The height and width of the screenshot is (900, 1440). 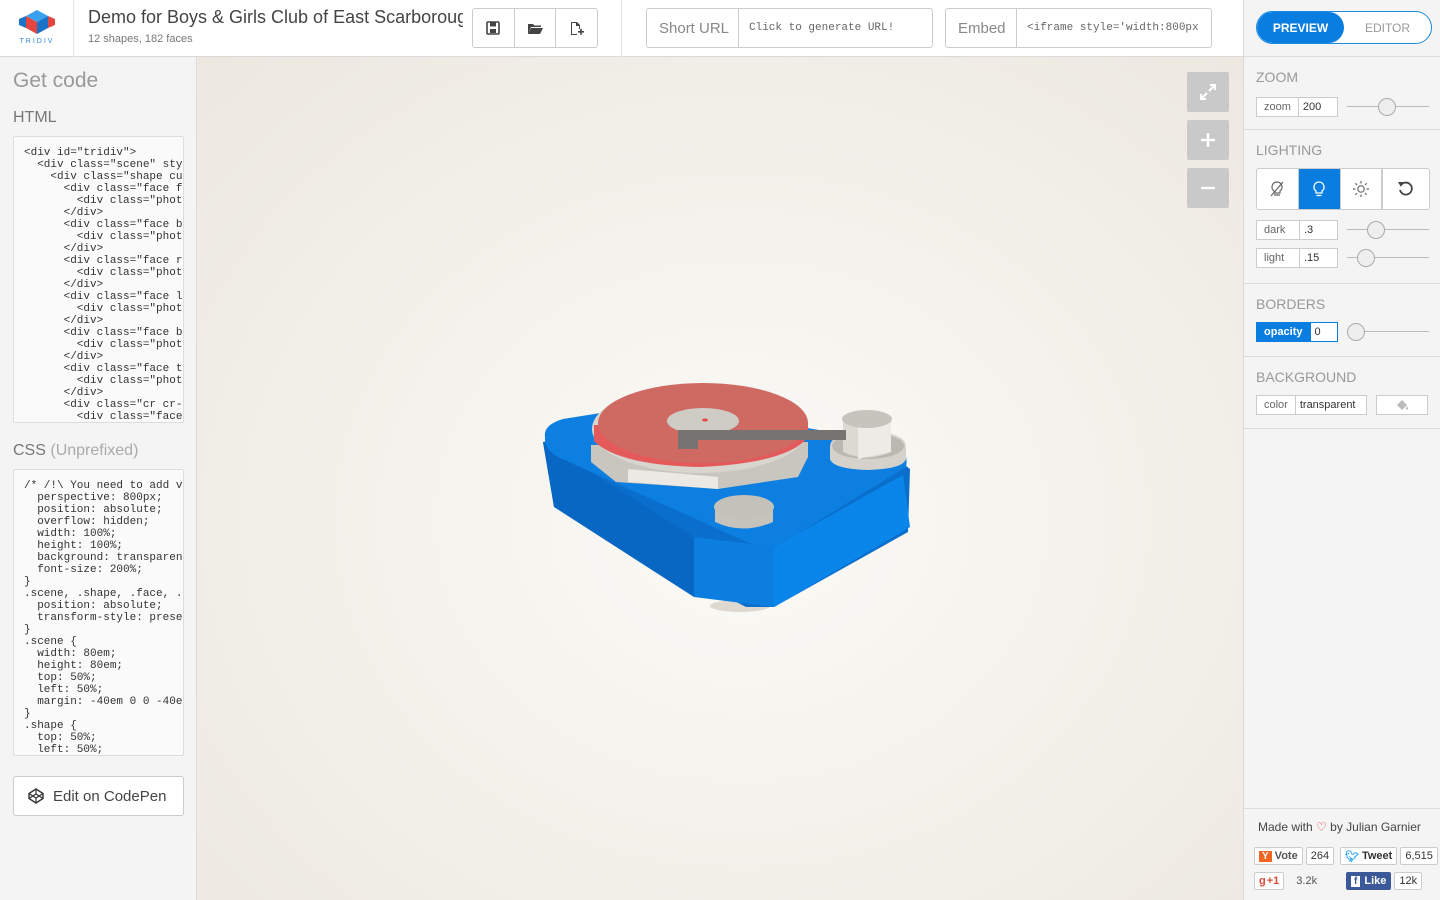 I want to click on new-file-button, so click(x=576, y=28).